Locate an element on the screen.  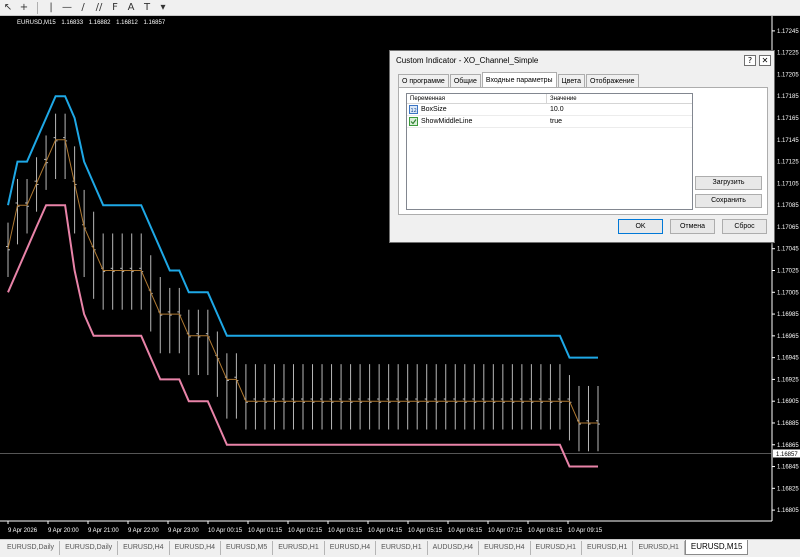
cursor-icon: ↖ is located at coordinates (8, 7).